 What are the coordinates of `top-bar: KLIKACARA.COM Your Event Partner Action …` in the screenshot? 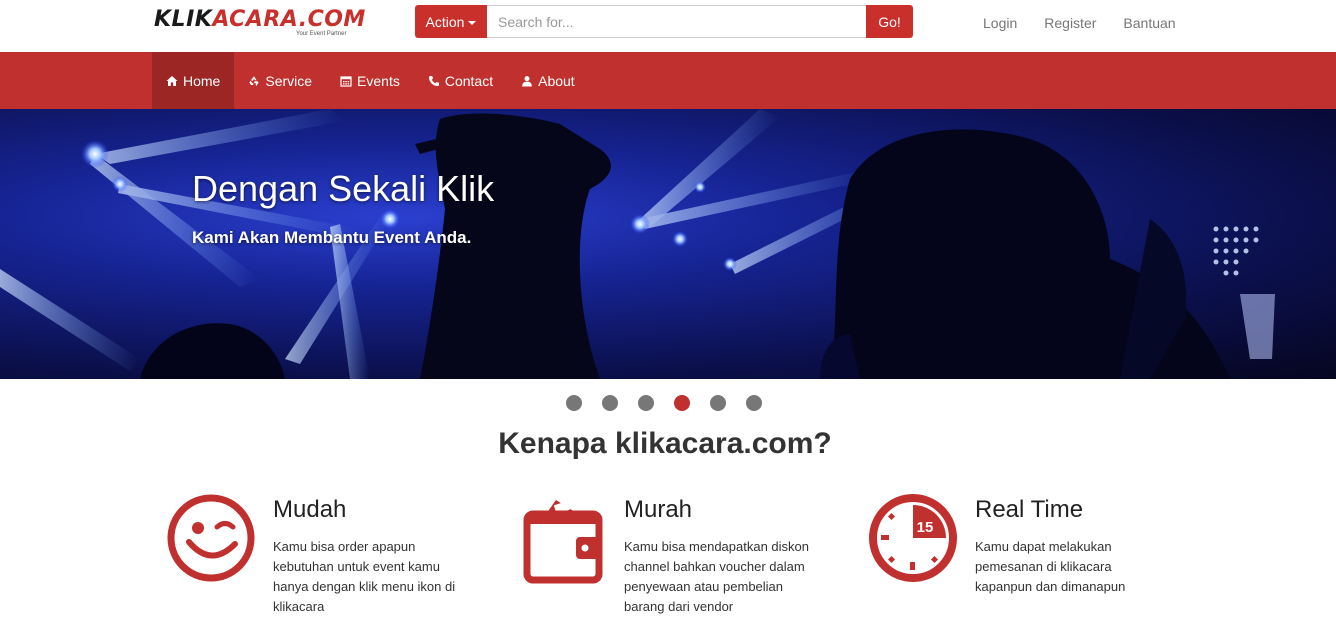 It's located at (668, 26).